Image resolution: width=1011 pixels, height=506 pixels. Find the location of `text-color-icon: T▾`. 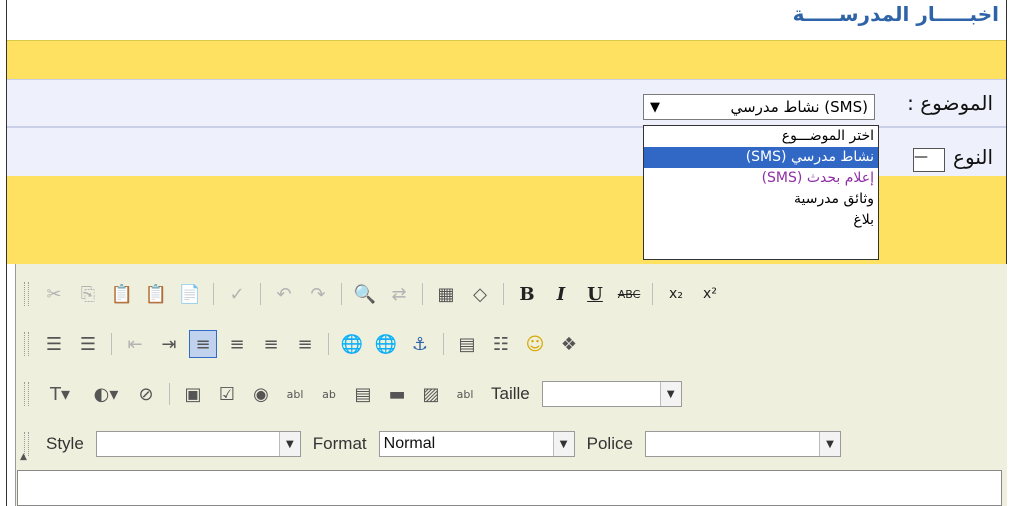

text-color-icon: T▾ is located at coordinates (60, 394).